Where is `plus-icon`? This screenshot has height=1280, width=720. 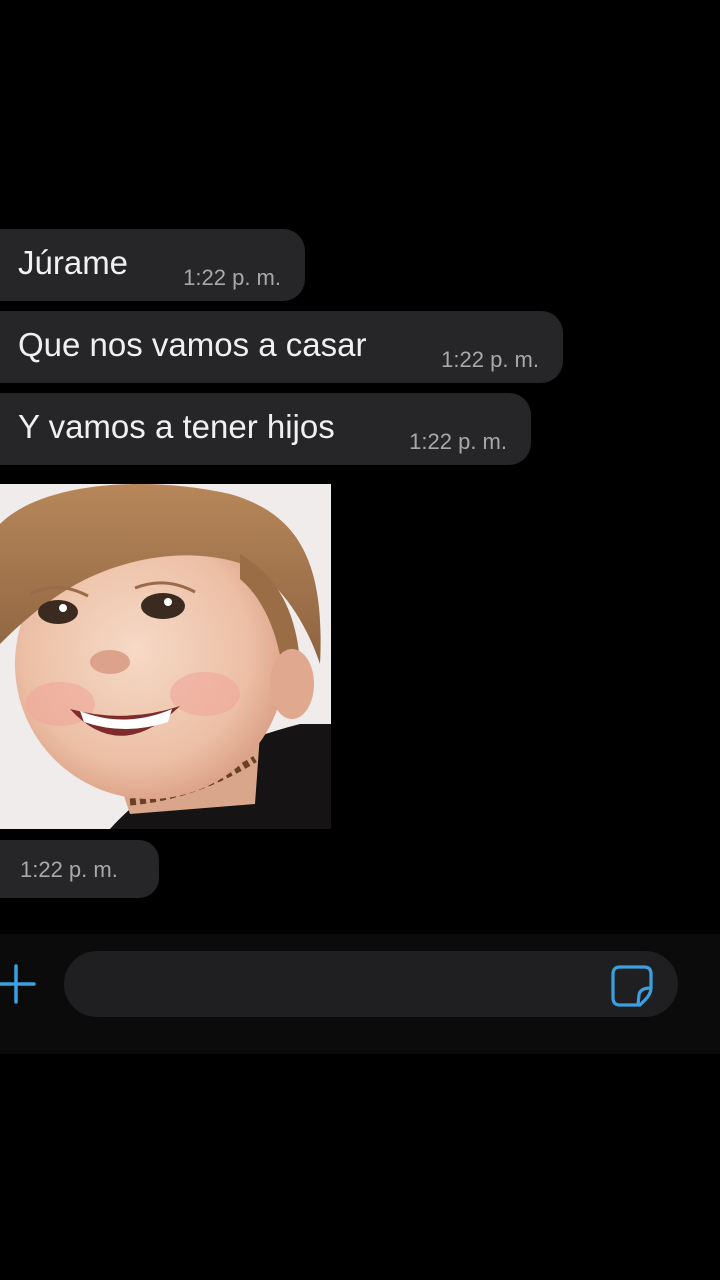 plus-icon is located at coordinates (20, 984).